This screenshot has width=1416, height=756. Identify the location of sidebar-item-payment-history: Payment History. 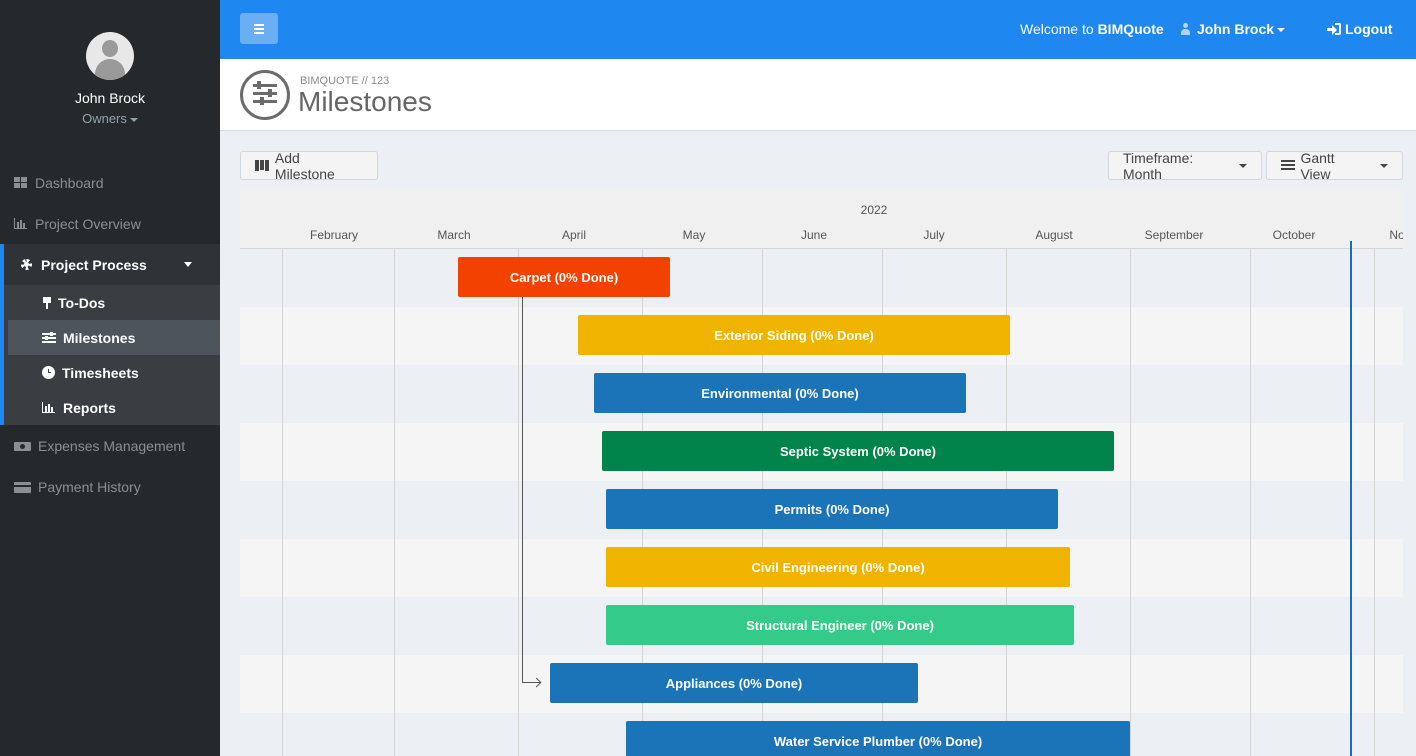
(110, 486).